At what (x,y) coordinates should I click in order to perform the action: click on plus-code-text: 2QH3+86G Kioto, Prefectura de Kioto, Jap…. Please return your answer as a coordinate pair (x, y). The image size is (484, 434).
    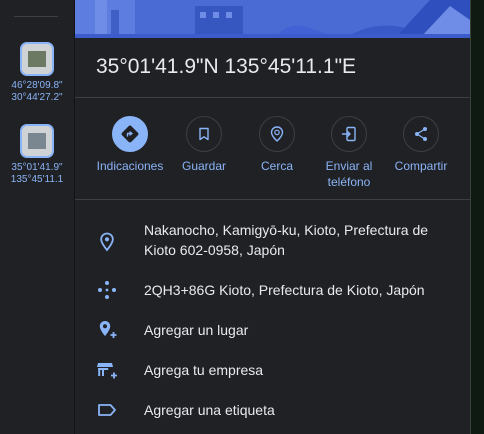
    Looking at the image, I should click on (284, 290).